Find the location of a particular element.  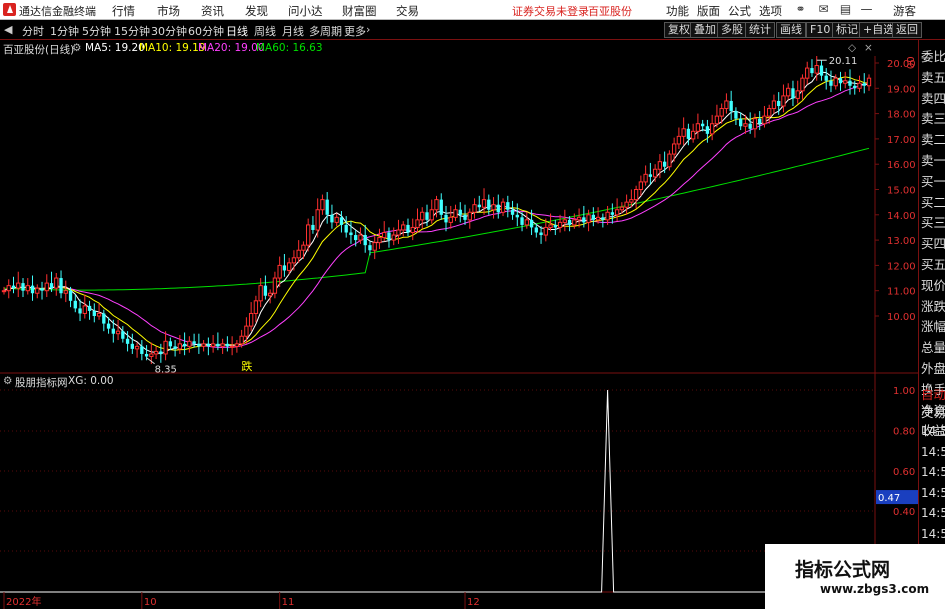

price-tick-7: 13.00 is located at coordinates (901, 241).